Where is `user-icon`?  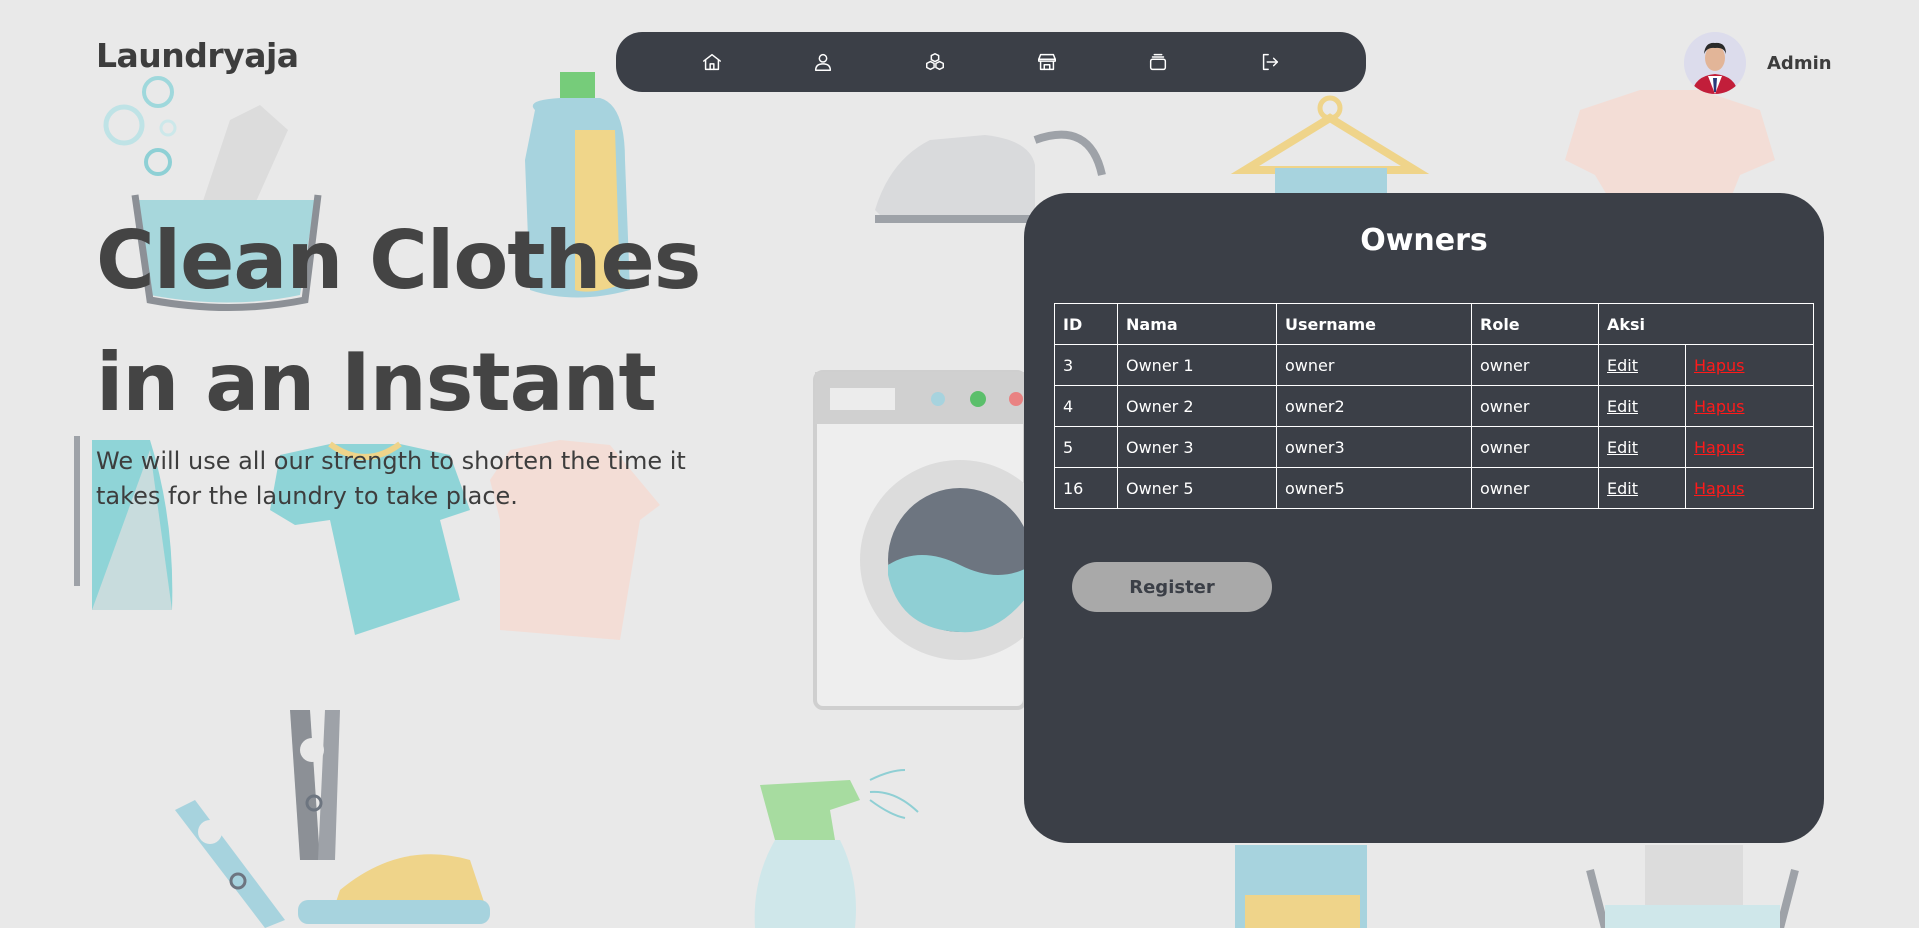 user-icon is located at coordinates (823, 62).